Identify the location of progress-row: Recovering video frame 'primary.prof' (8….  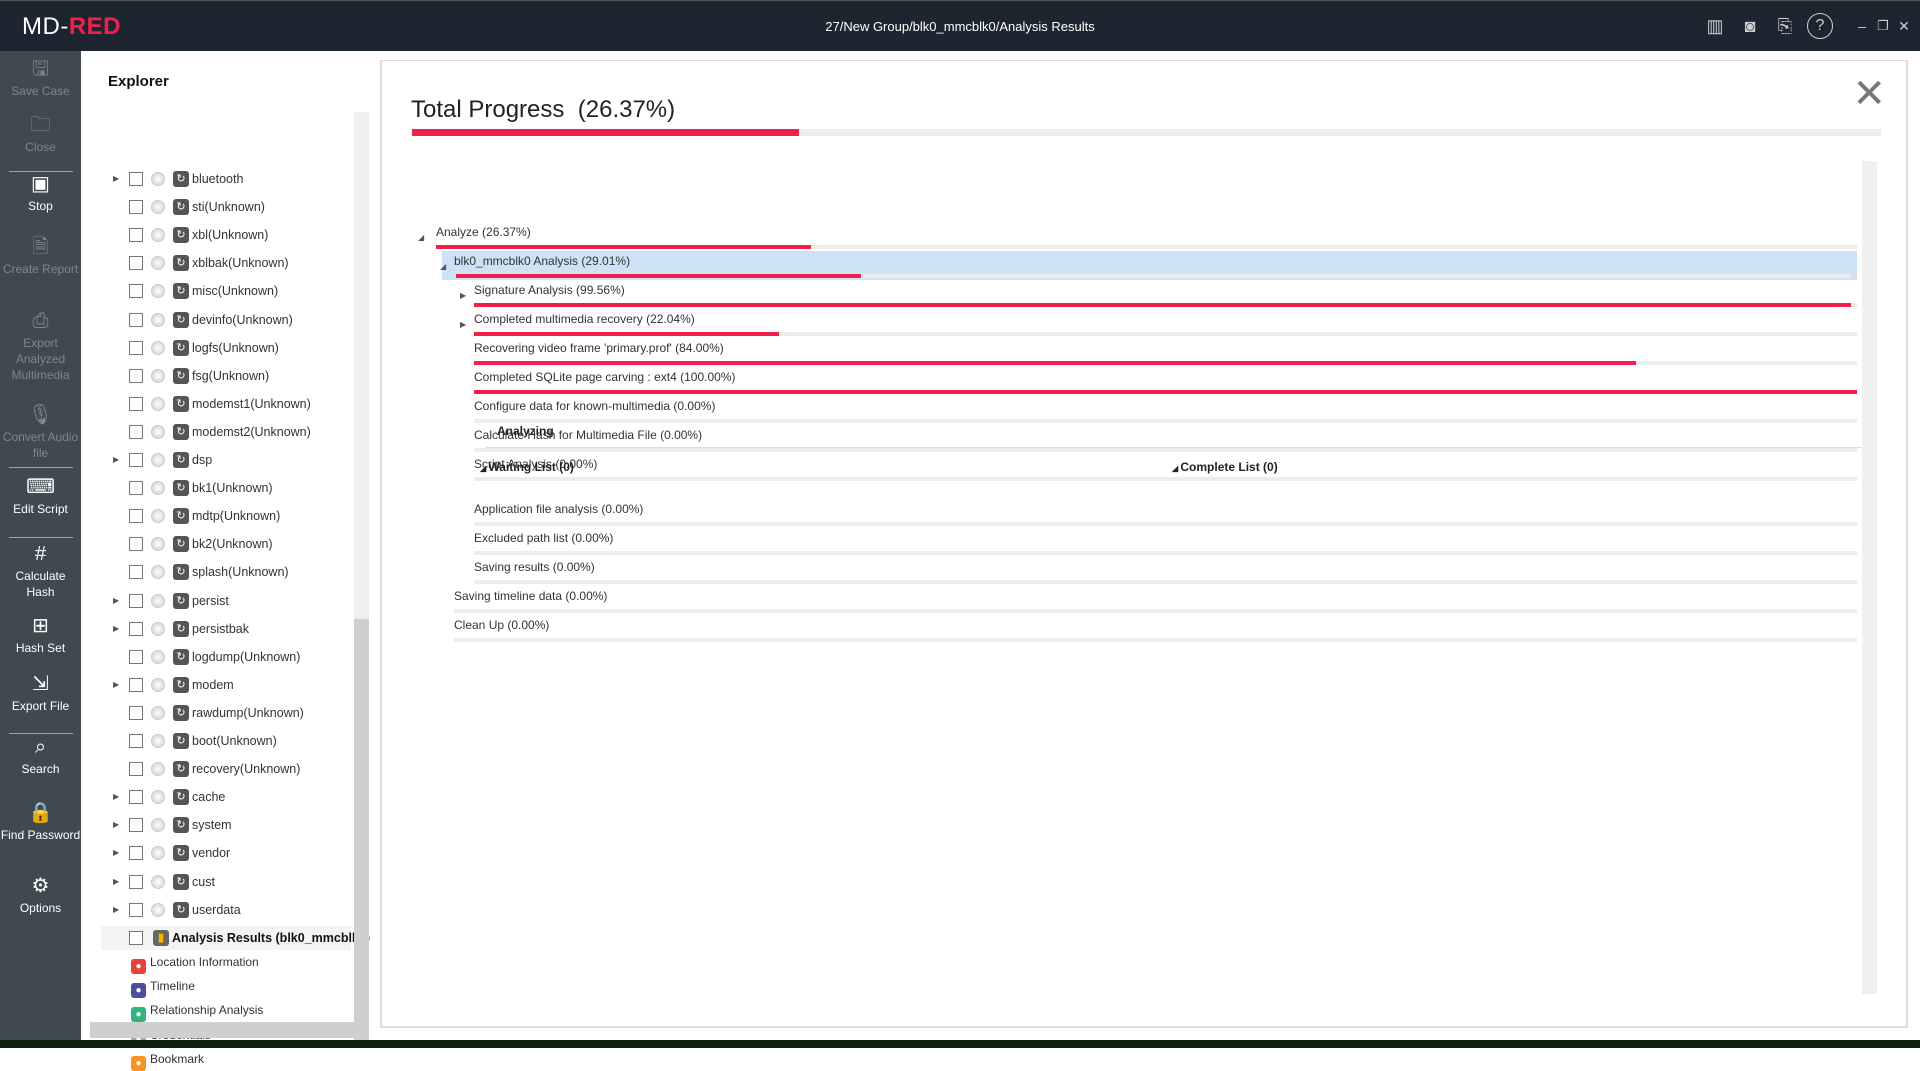
(1159, 352).